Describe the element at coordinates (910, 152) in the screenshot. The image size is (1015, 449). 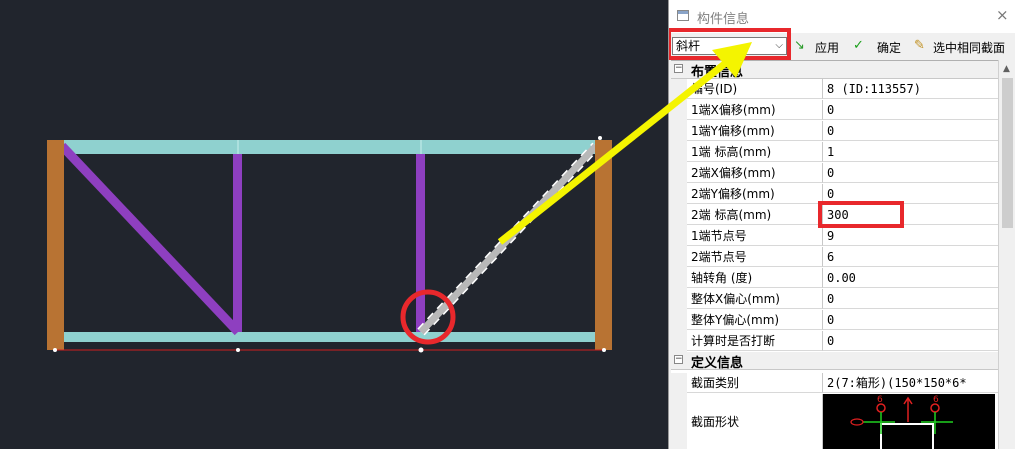
I see `property-value: 1` at that location.